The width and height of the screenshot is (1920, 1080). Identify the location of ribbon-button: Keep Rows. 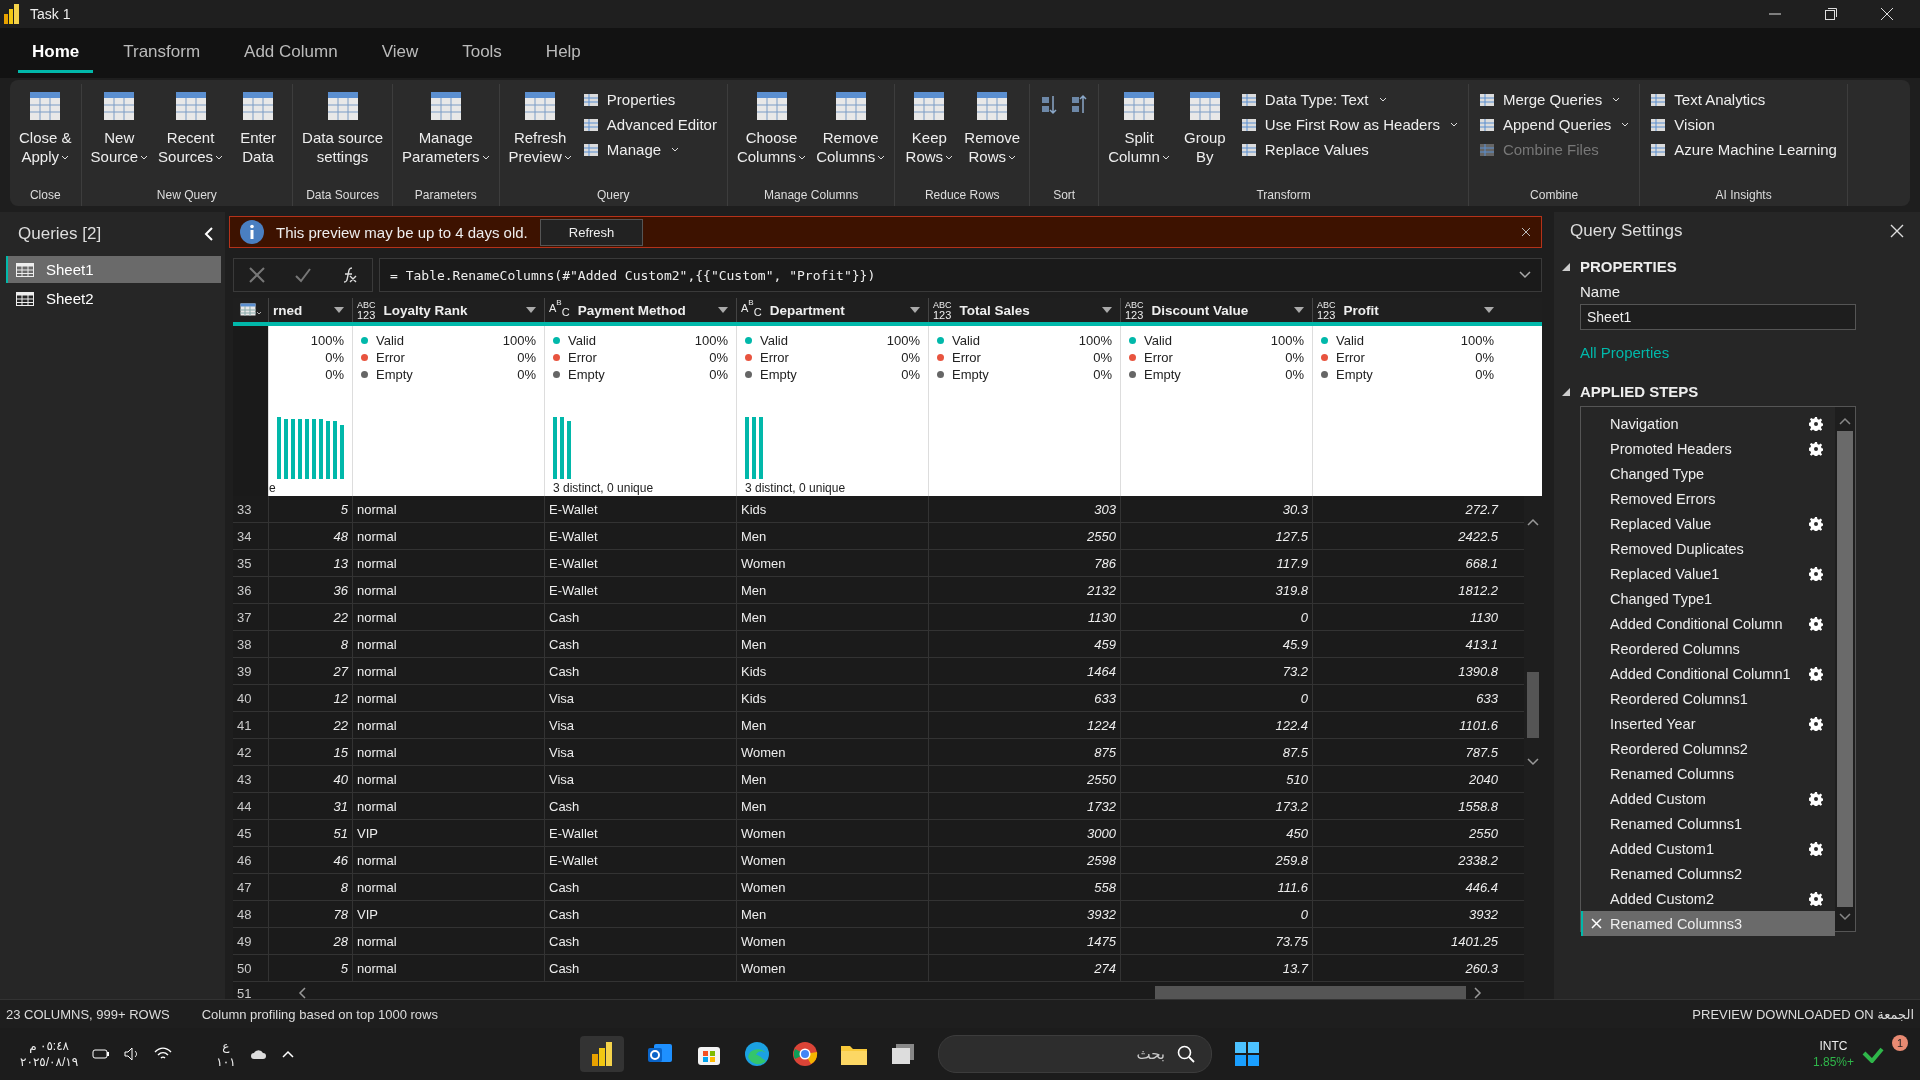
(929, 127).